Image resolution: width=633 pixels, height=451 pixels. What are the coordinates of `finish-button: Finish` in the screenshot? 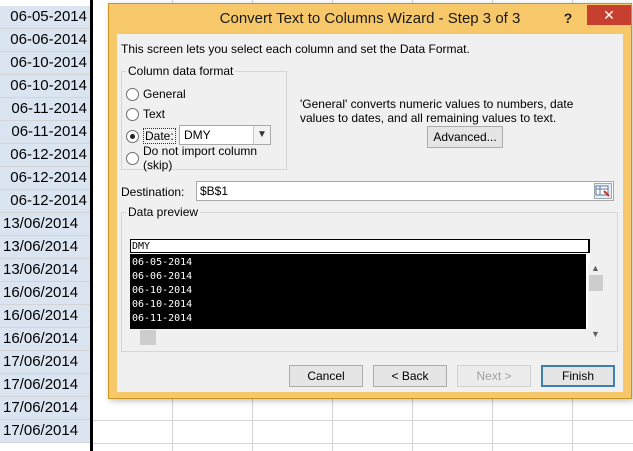 It's located at (578, 376).